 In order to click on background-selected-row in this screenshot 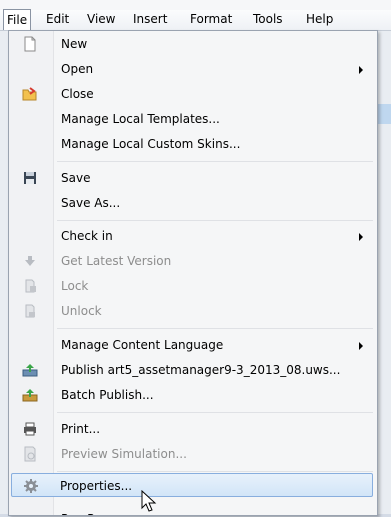, I will do `click(383, 114)`.